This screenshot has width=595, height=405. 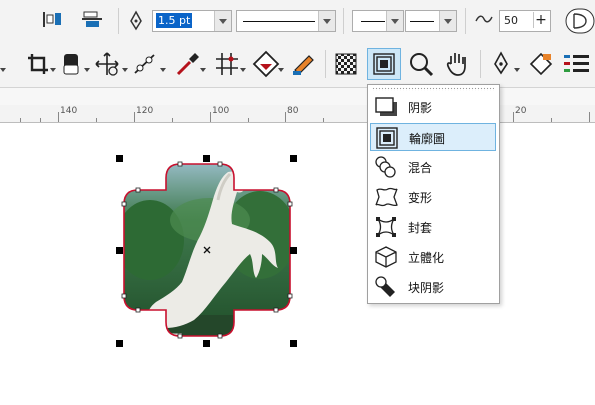 What do you see at coordinates (378, 21) in the screenshot?
I see `start-arrowhead-combo` at bounding box center [378, 21].